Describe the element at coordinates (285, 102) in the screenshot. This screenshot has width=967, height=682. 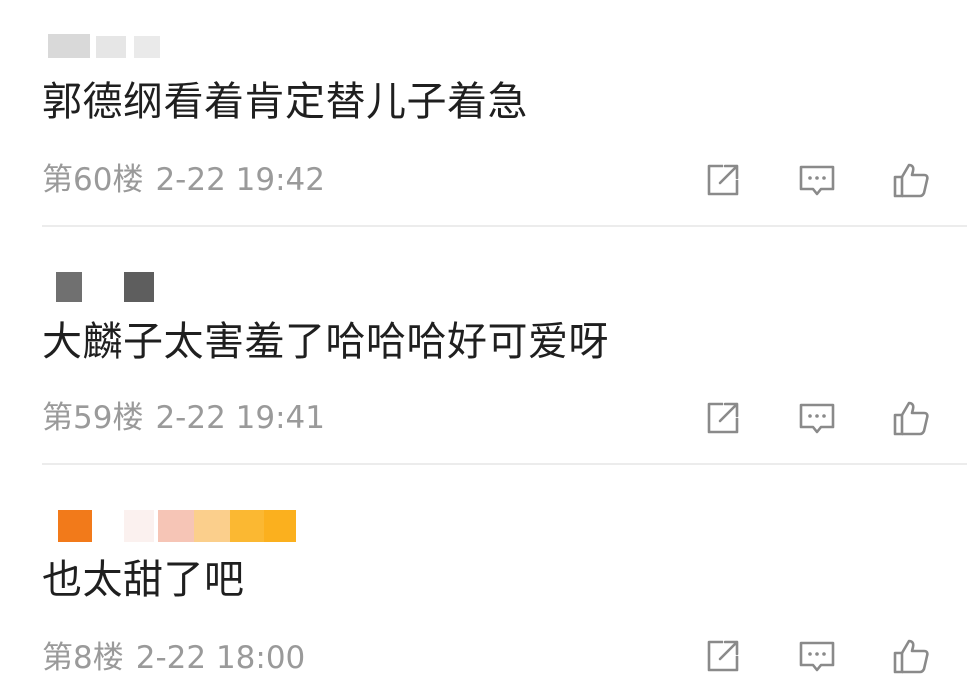
I see `comment-text: 郭德纲看着肯定替儿子着急` at that location.